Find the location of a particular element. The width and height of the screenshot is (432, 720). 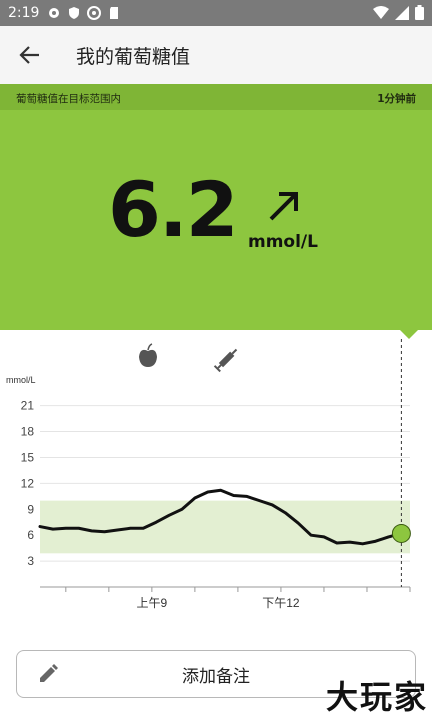

page-title: 我的葡萄糖值 is located at coordinates (133, 56).